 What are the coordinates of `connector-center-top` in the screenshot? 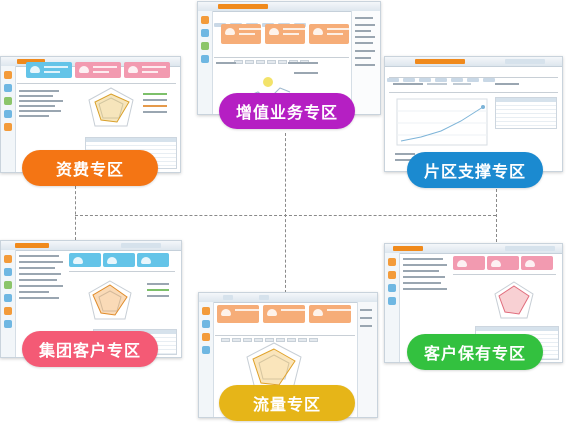 It's located at (285, 213).